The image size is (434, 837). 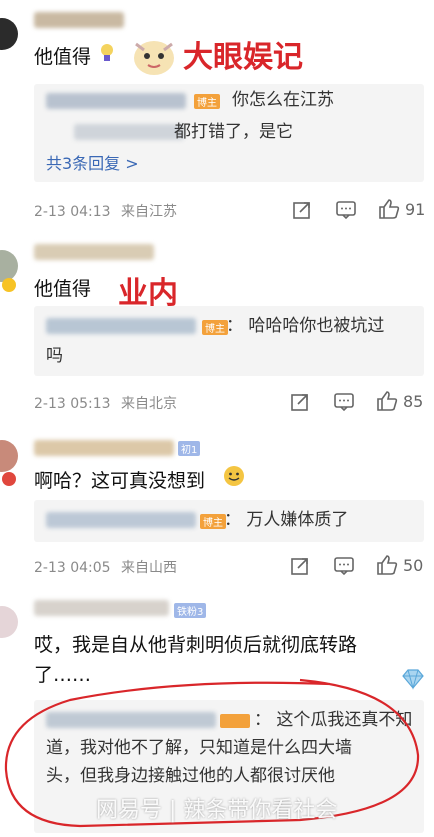 I want to click on reply-text: 吗, so click(x=54, y=356).